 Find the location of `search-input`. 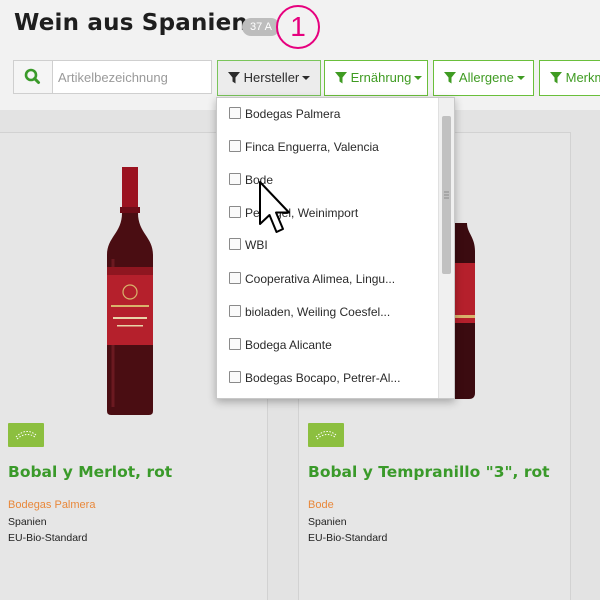

search-input is located at coordinates (132, 77).